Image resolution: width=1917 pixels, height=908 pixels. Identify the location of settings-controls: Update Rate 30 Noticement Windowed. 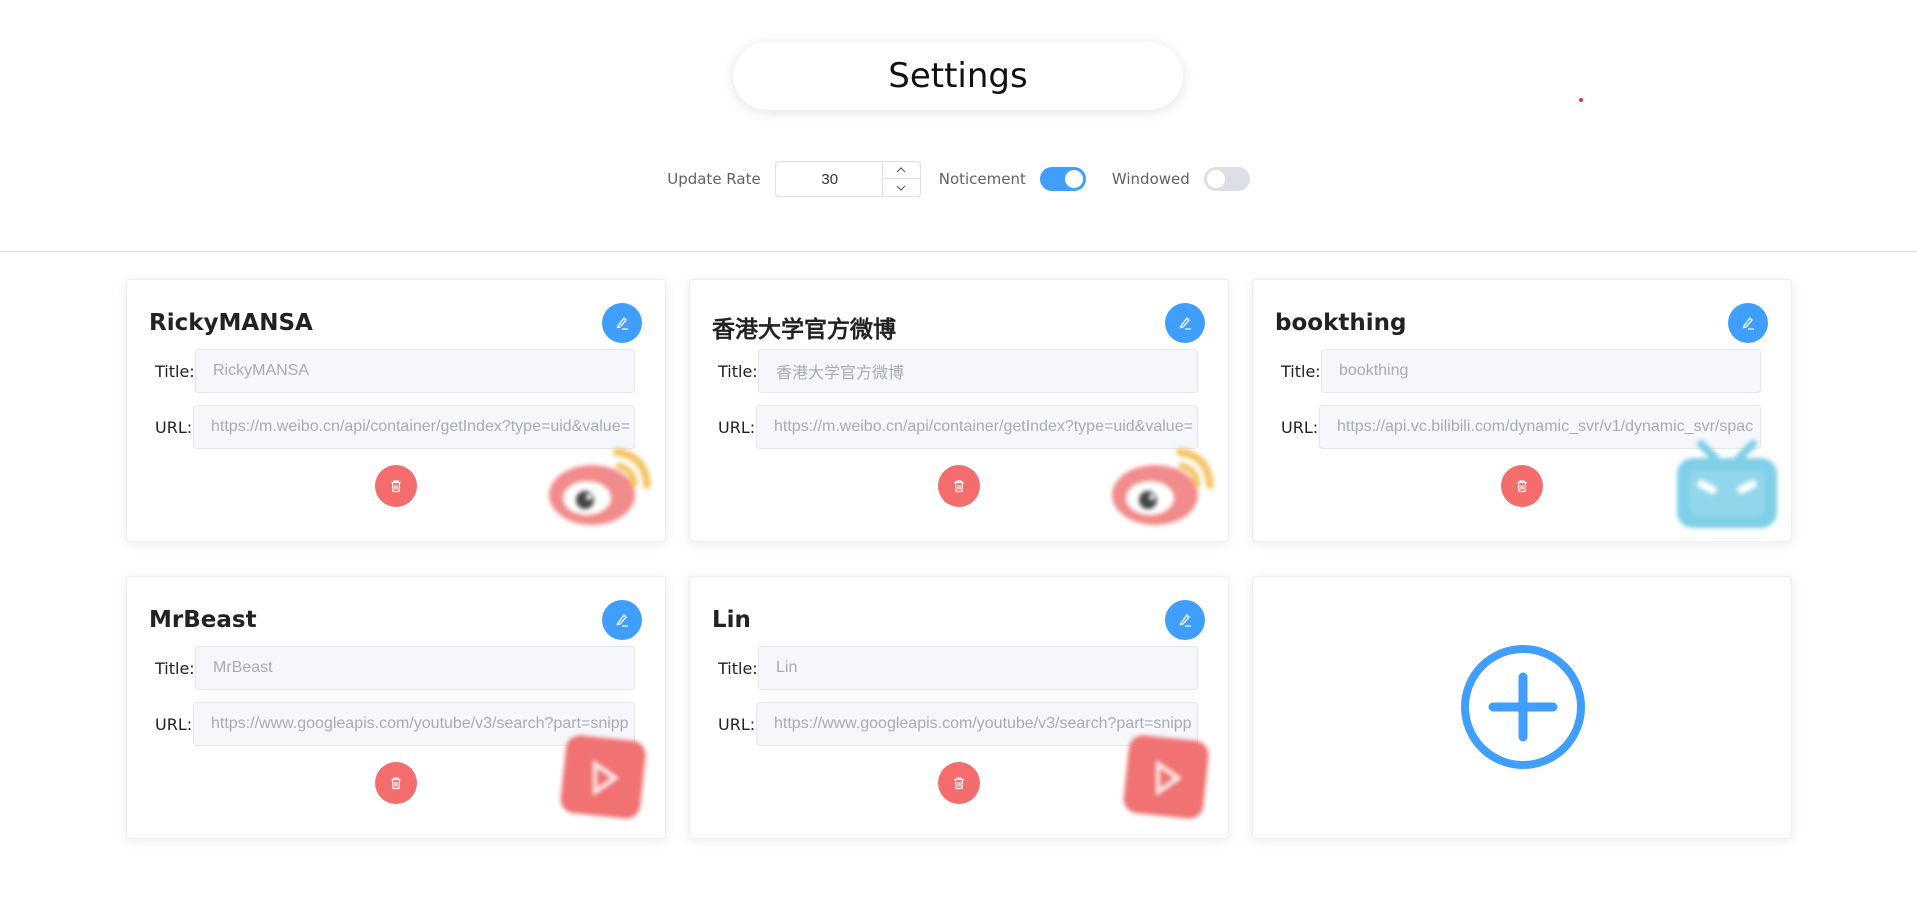
(958, 179).